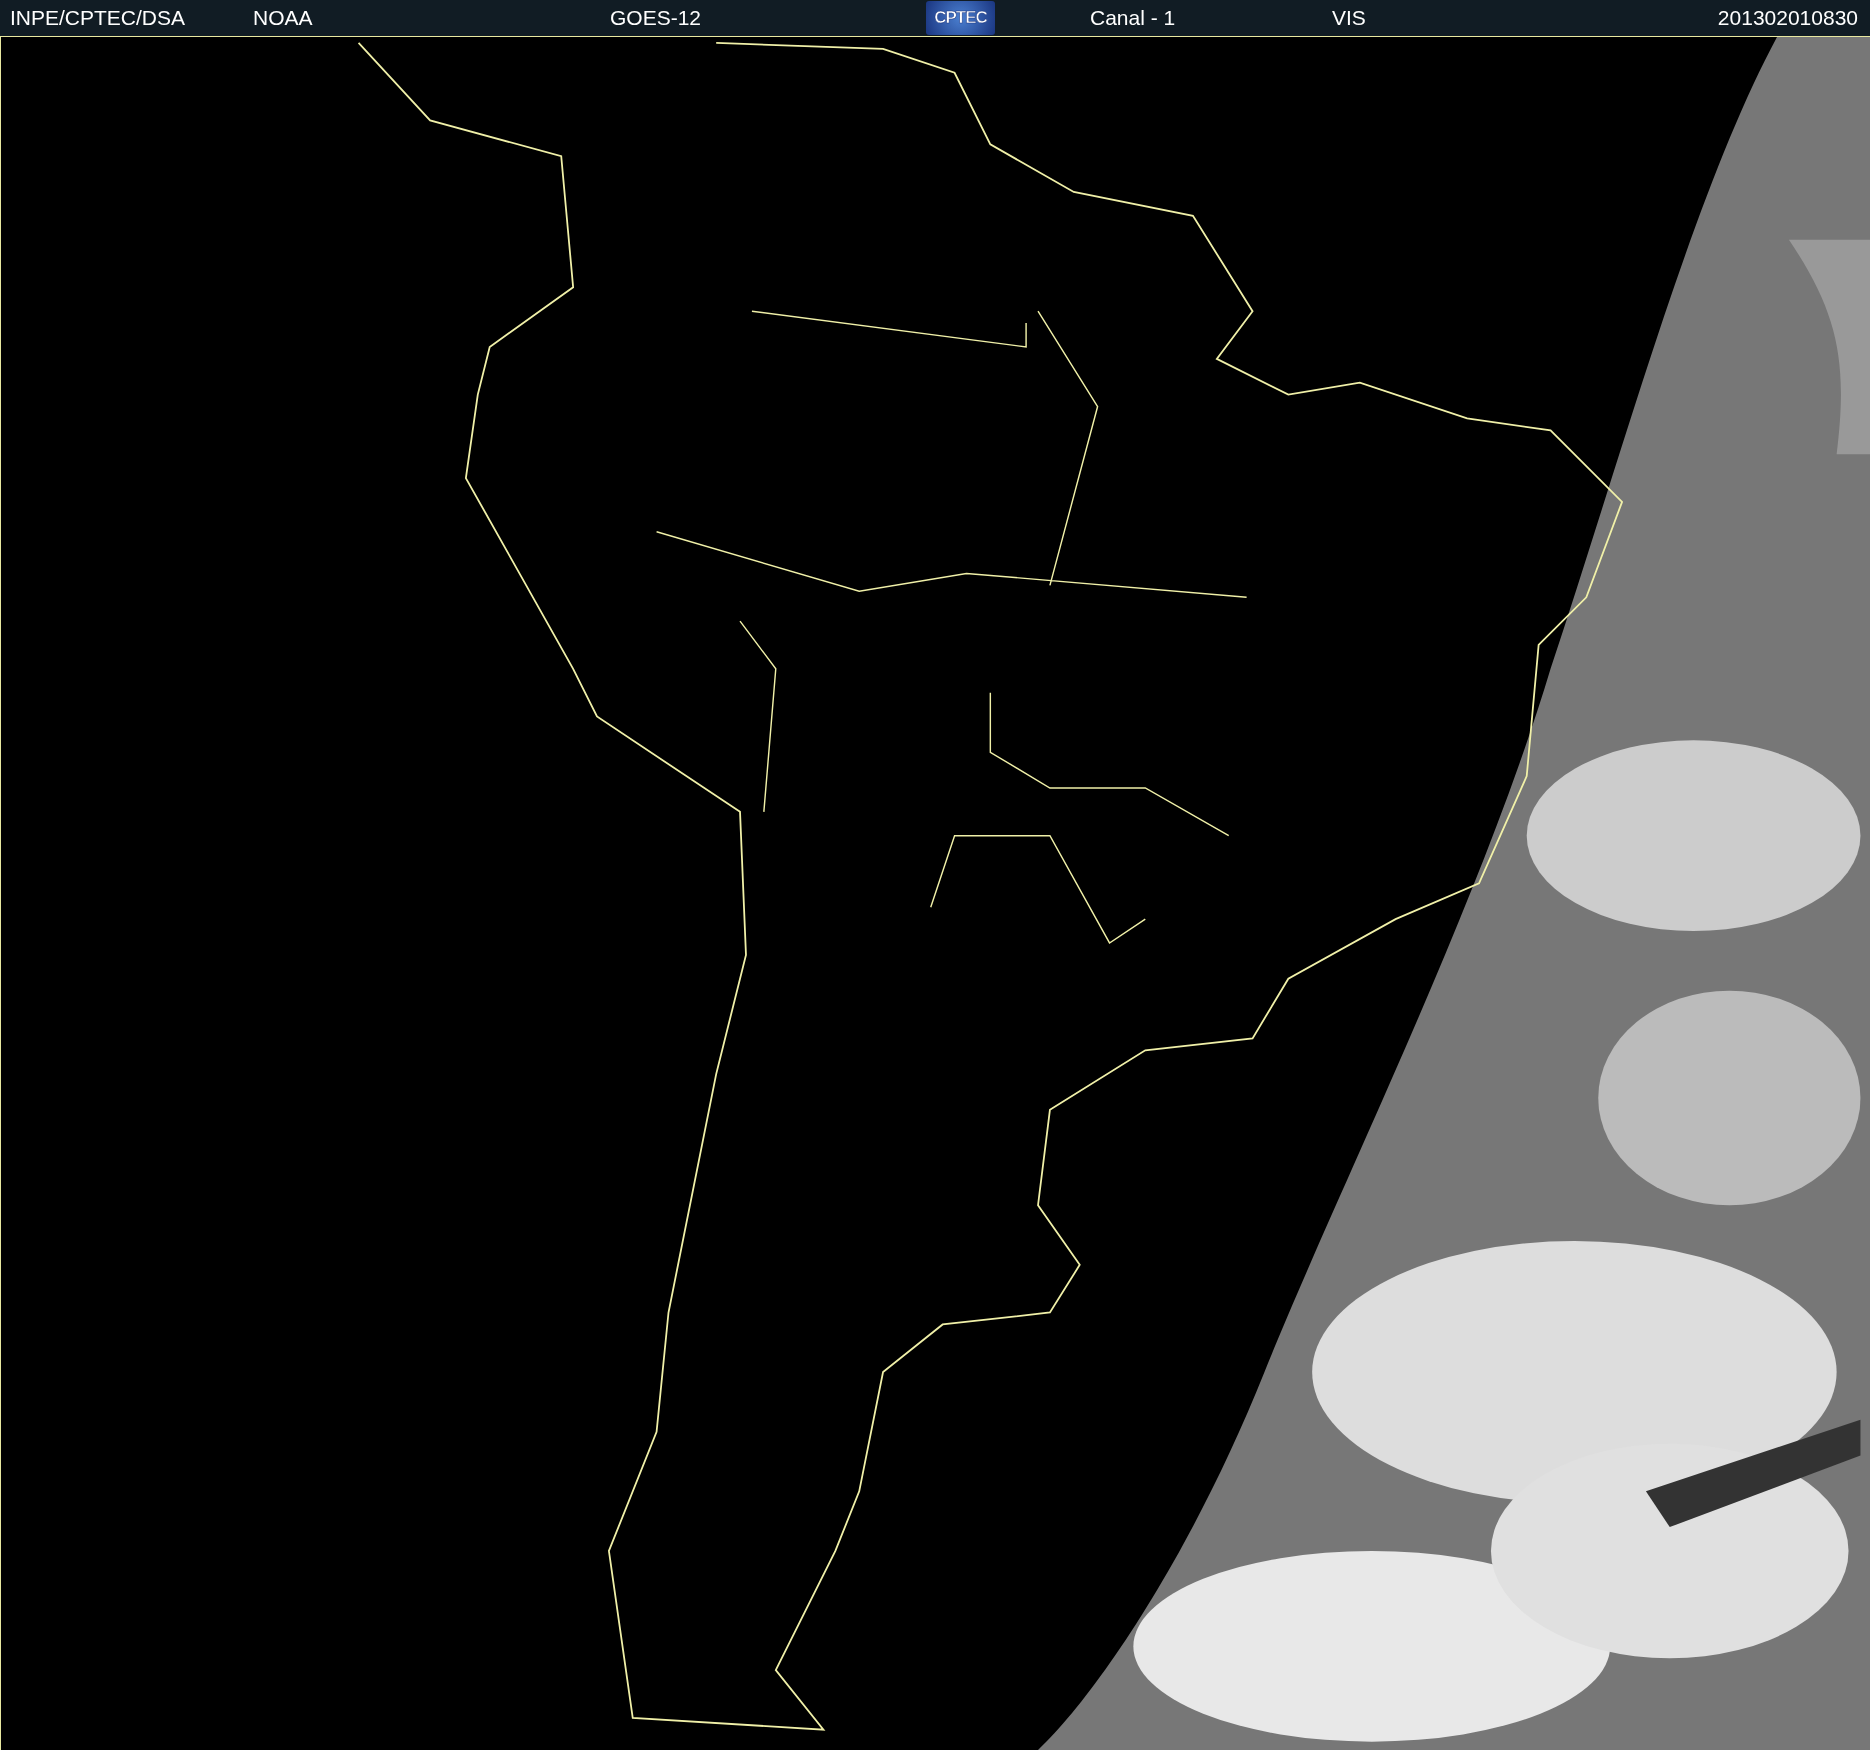 The image size is (1870, 1750). I want to click on logo: CPTEC, so click(960, 18).